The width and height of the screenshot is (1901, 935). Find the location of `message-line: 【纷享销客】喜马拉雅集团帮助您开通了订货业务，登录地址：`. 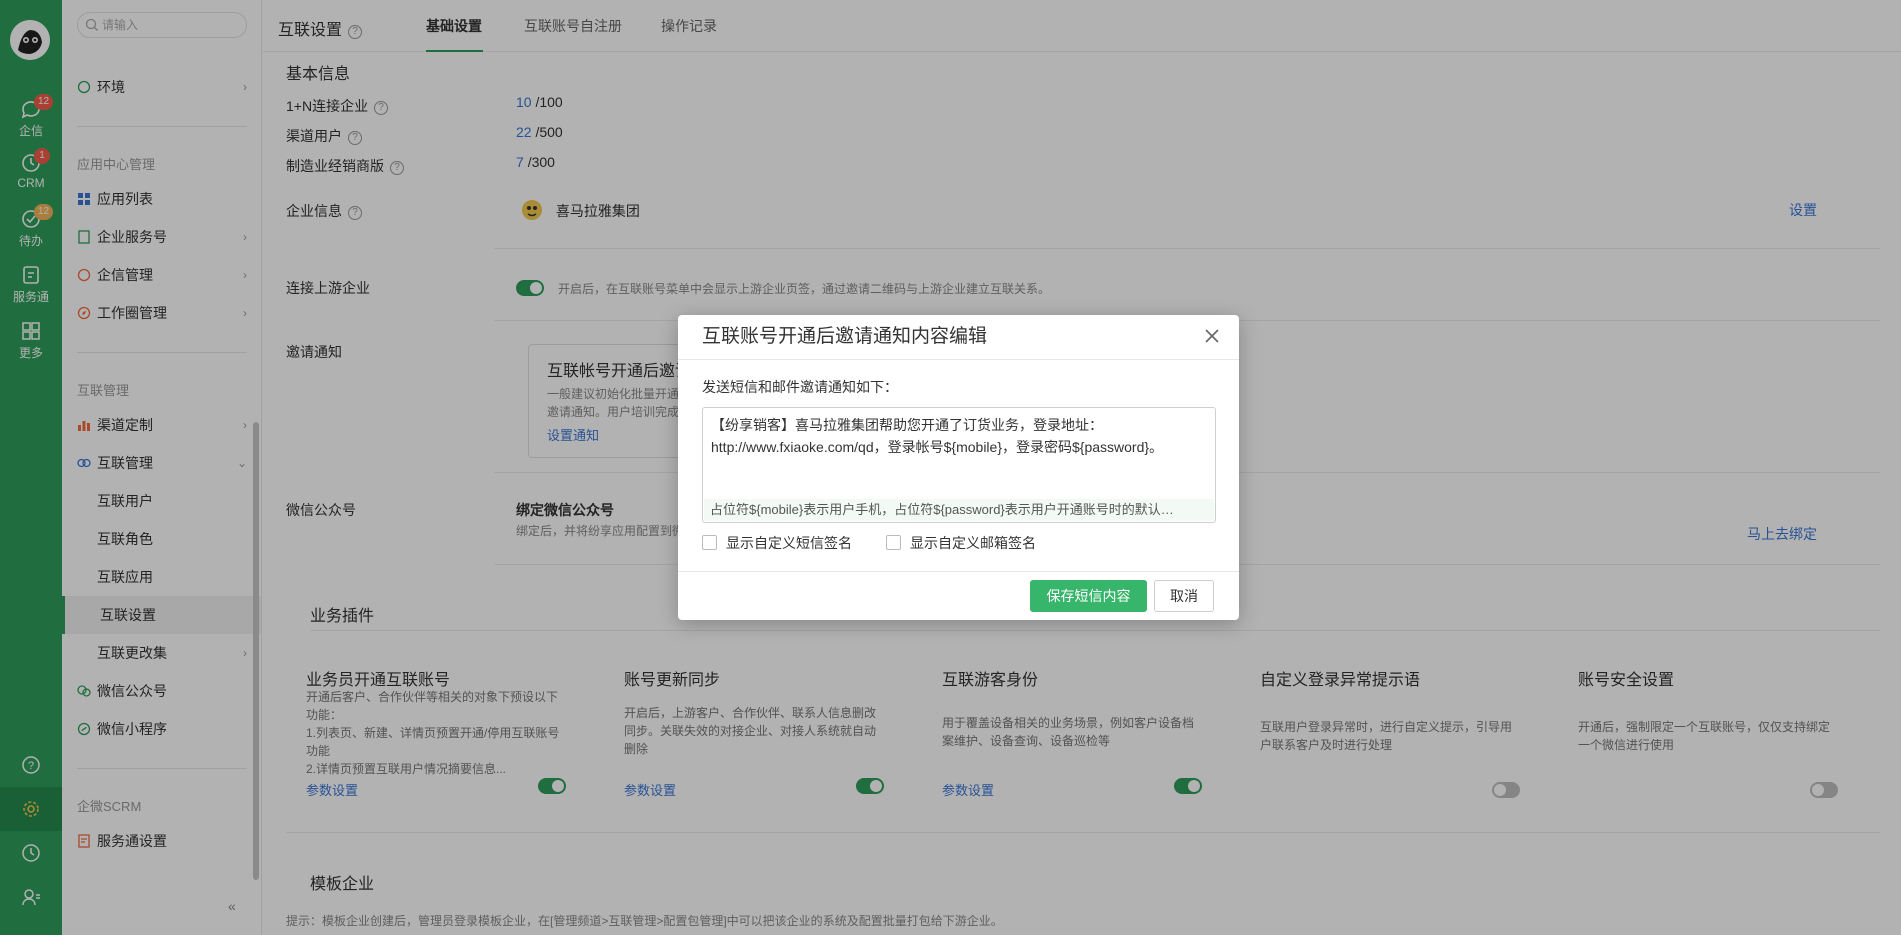

message-line: 【纷享销客】喜马拉雅集团帮助您开通了订货业务，登录地址： is located at coordinates (907, 425).